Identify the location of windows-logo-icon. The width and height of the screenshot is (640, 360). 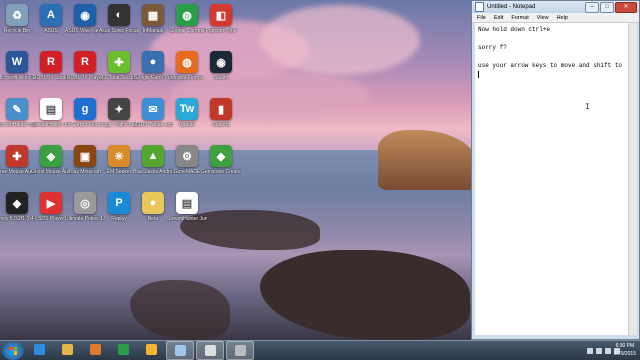
(13, 350).